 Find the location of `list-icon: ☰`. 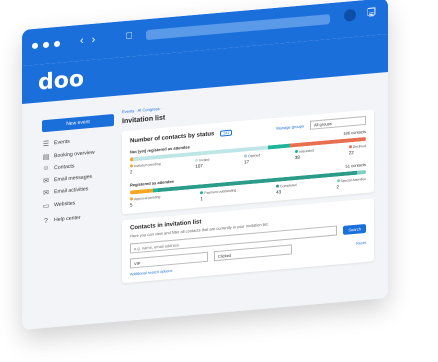

list-icon: ☰ is located at coordinates (46, 144).